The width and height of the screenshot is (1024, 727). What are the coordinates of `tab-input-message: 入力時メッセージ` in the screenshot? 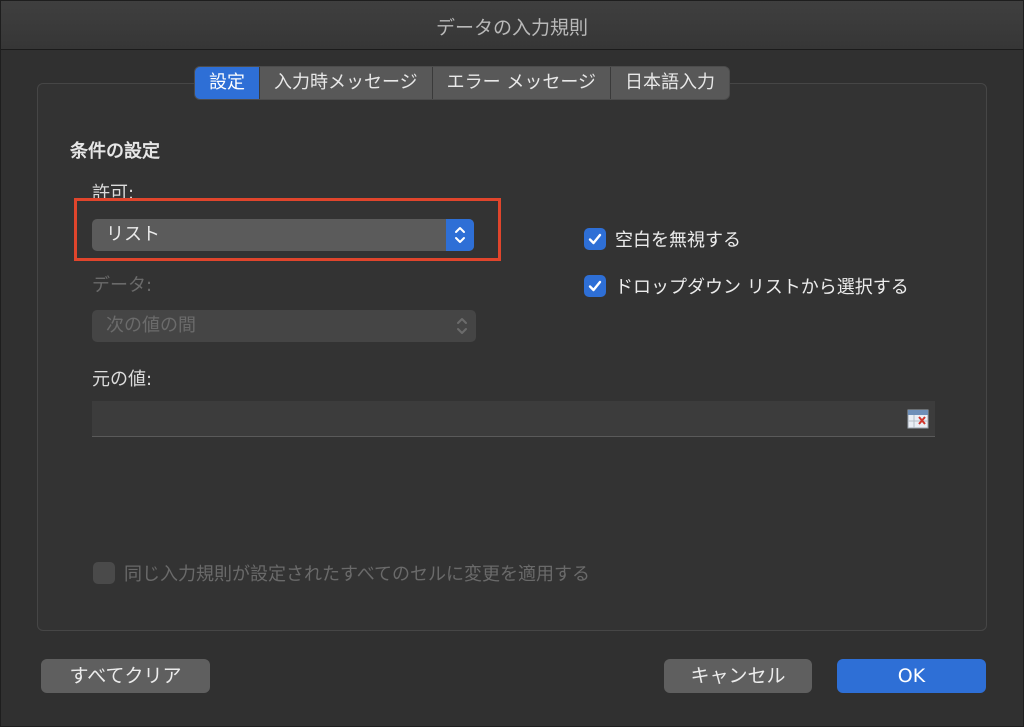 It's located at (345, 83).